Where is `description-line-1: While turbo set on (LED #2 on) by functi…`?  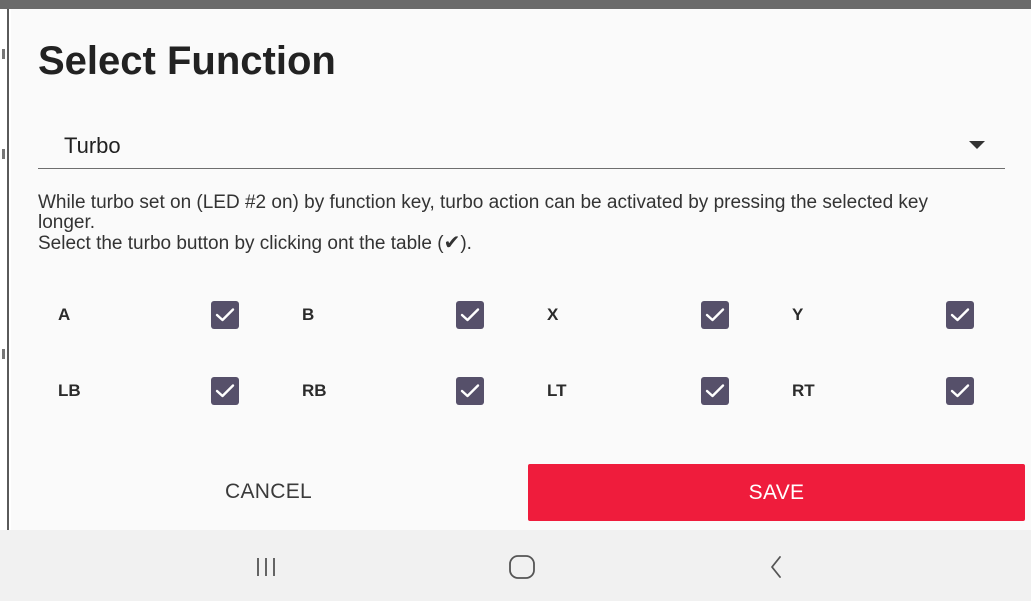 description-line-1: While turbo set on (LED #2 on) by functi… is located at coordinates (483, 212).